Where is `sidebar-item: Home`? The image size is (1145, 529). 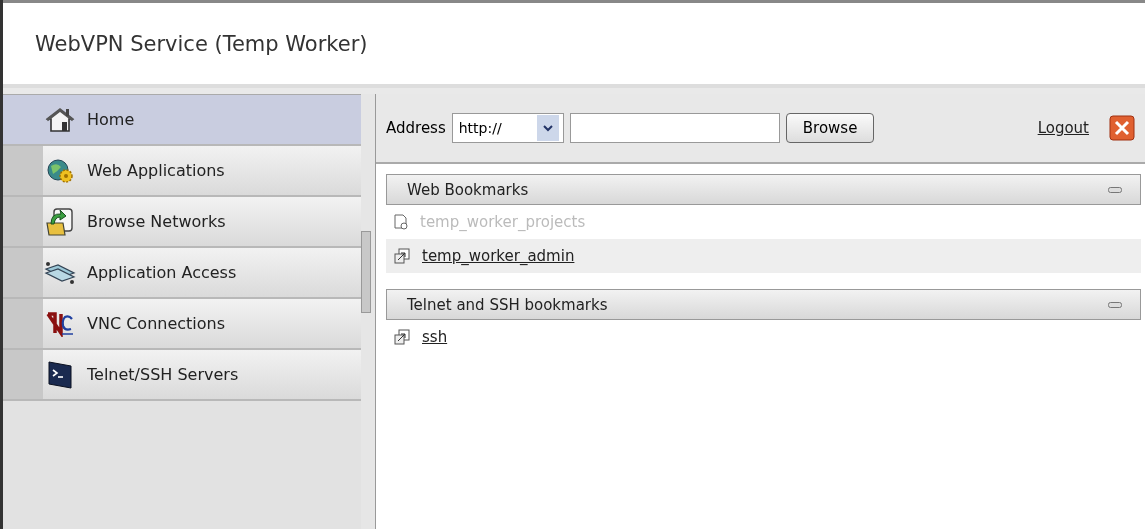
sidebar-item: Home is located at coordinates (182, 120).